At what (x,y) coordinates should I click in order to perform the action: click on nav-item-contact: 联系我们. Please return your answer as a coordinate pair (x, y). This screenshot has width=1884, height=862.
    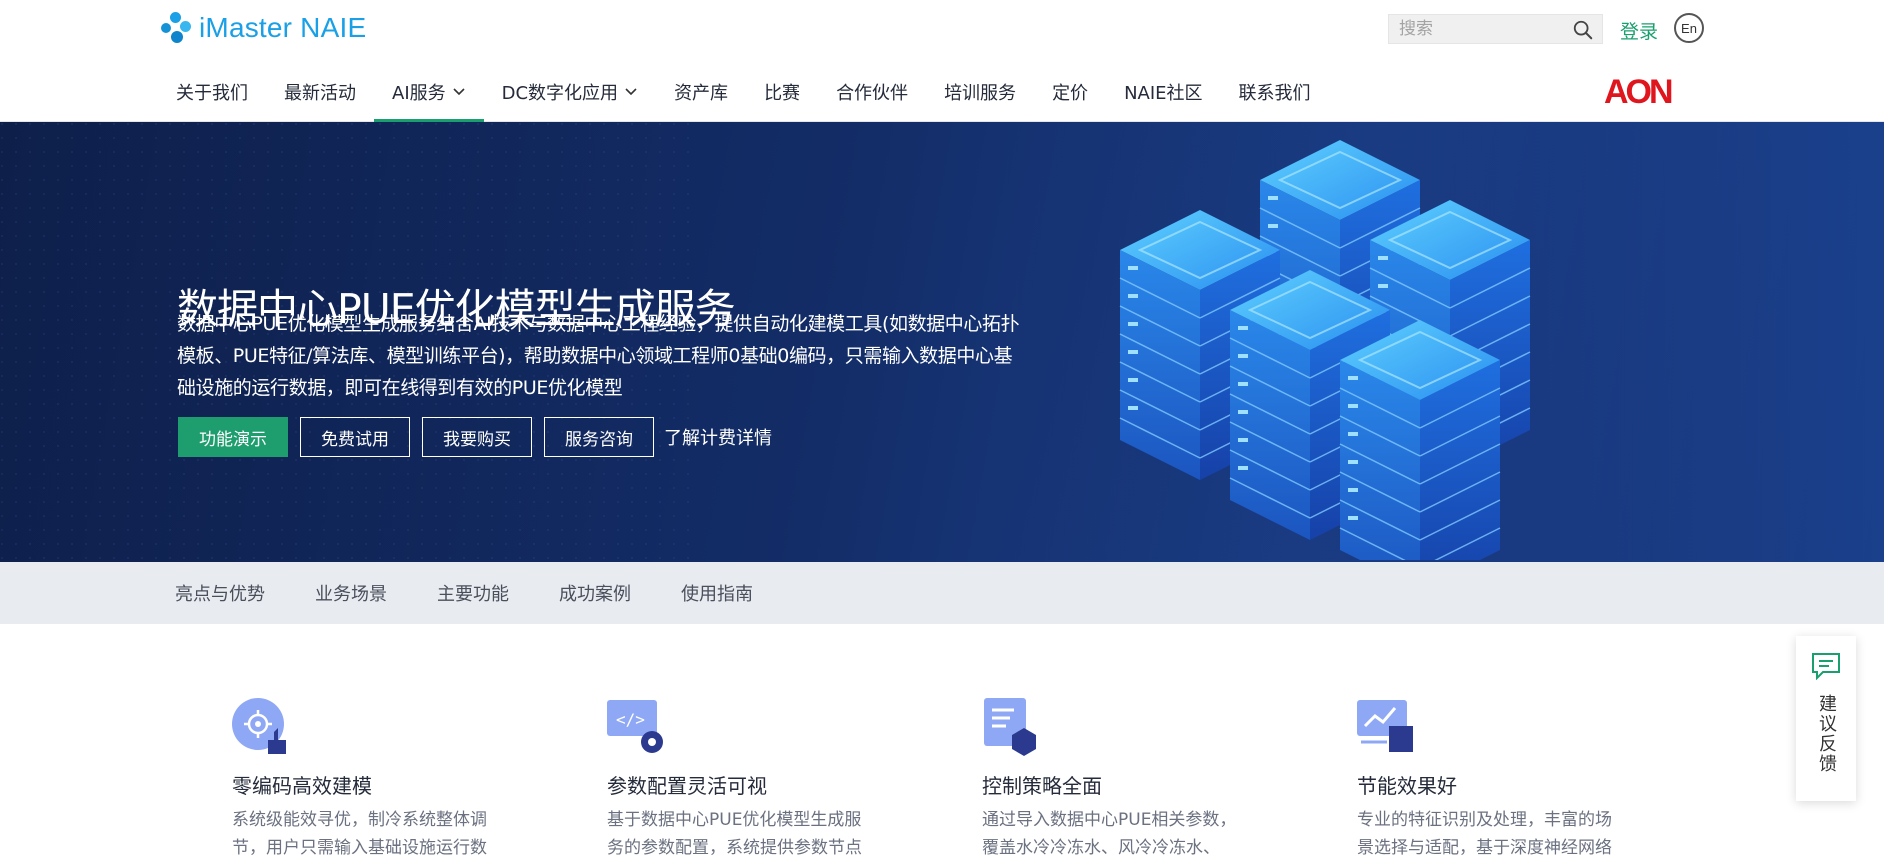
    Looking at the image, I should click on (1275, 92).